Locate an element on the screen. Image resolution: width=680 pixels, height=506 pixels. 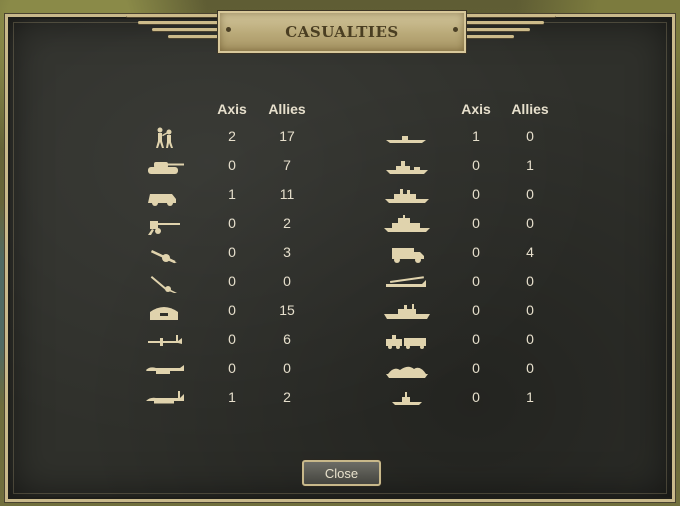
header-wing-right is located at coordinates (510, 31).